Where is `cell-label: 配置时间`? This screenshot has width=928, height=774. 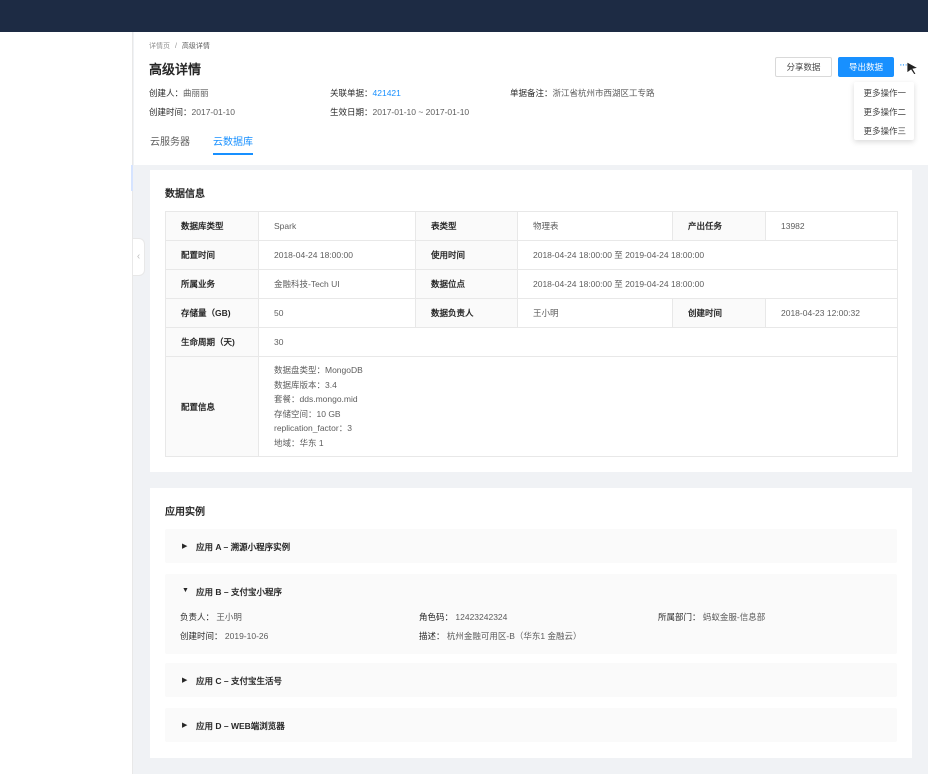
cell-label: 配置时间 is located at coordinates (212, 255).